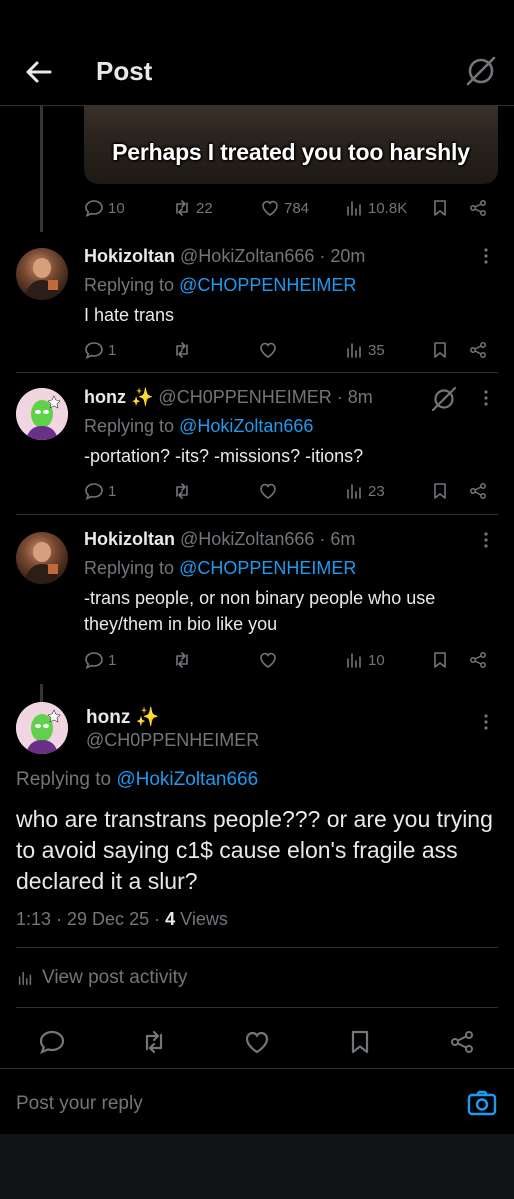 The height and width of the screenshot is (1199, 514). What do you see at coordinates (130, 539) in the screenshot?
I see `display-name: Hokizoltan` at bounding box center [130, 539].